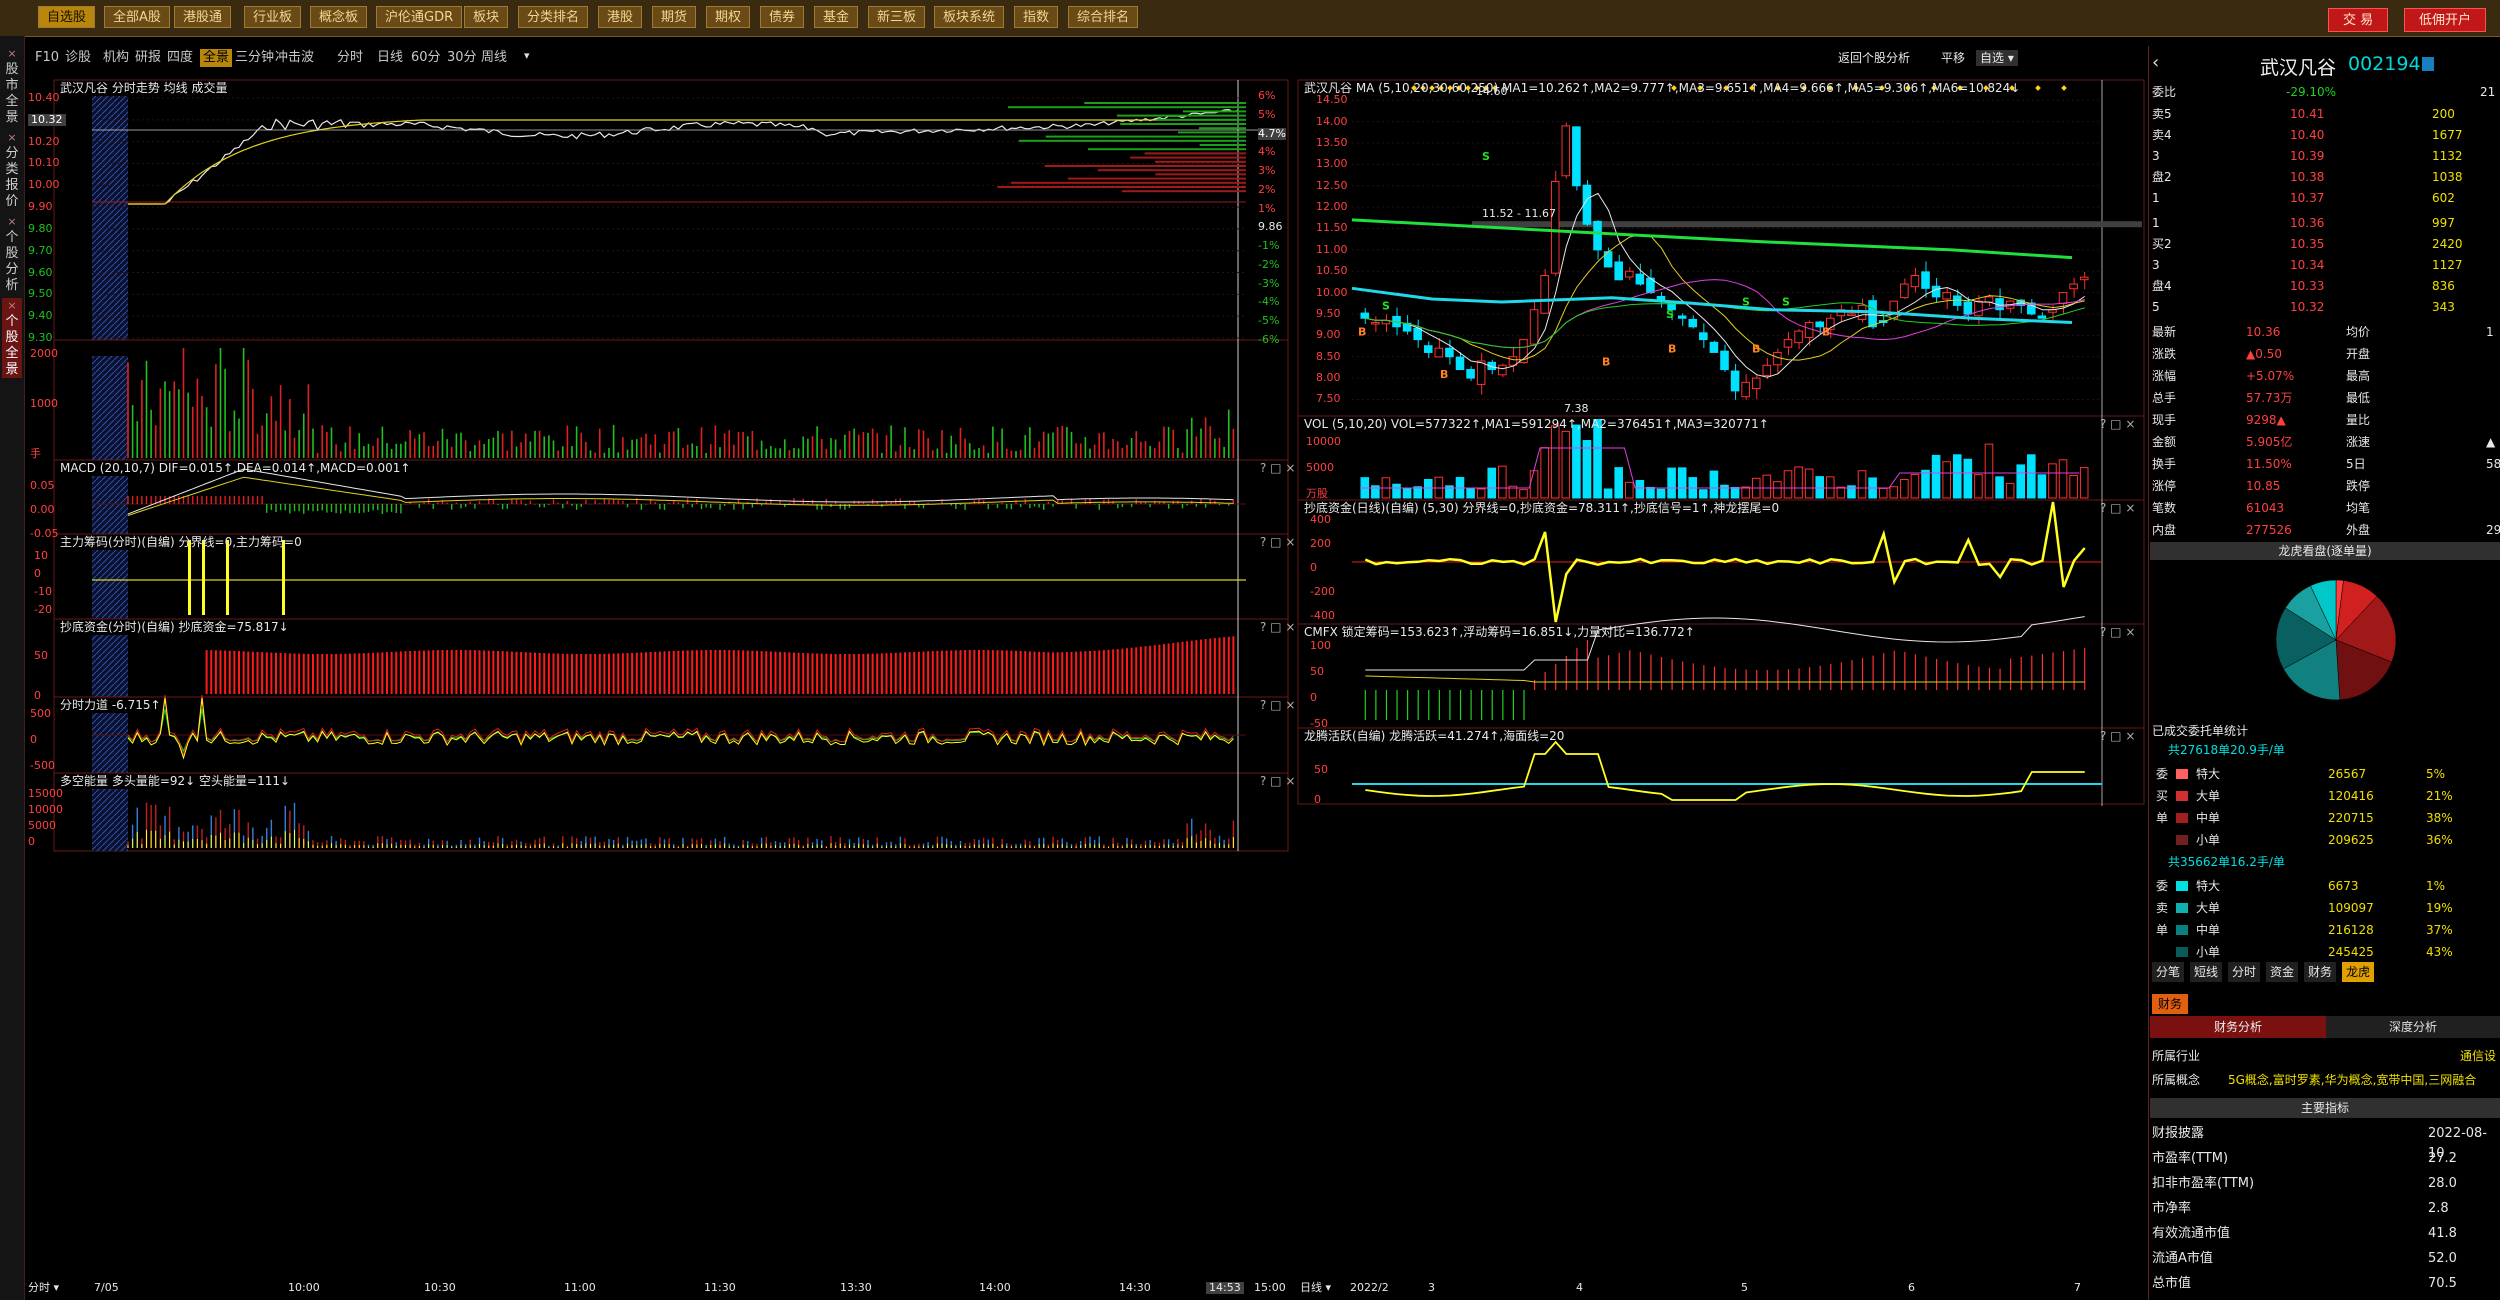 The width and height of the screenshot is (2500, 1300). Describe the element at coordinates (40, 228) in the screenshot. I see `price-tick: 9.80` at that location.